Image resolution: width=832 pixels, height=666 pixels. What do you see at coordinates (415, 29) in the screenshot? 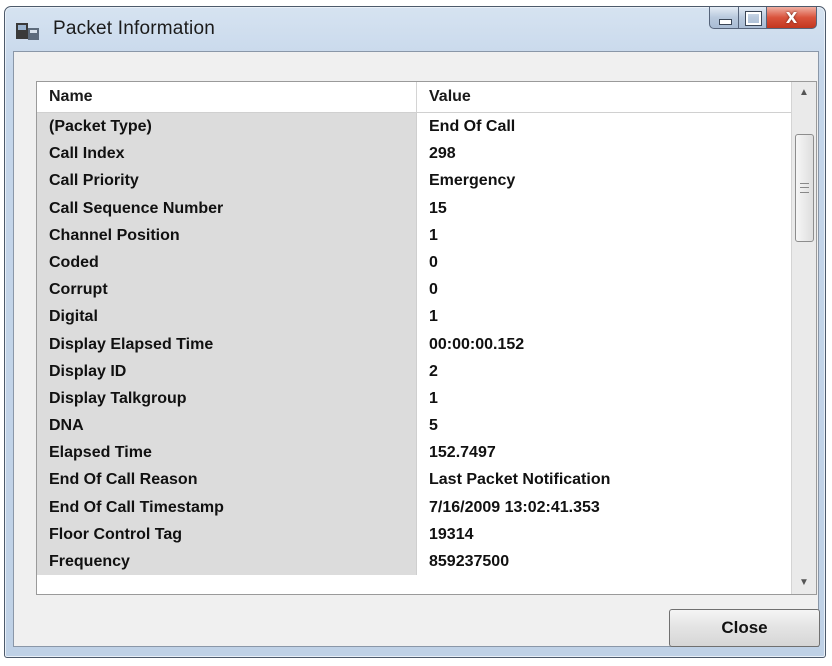
I see `title-bar: Packet Information X` at bounding box center [415, 29].